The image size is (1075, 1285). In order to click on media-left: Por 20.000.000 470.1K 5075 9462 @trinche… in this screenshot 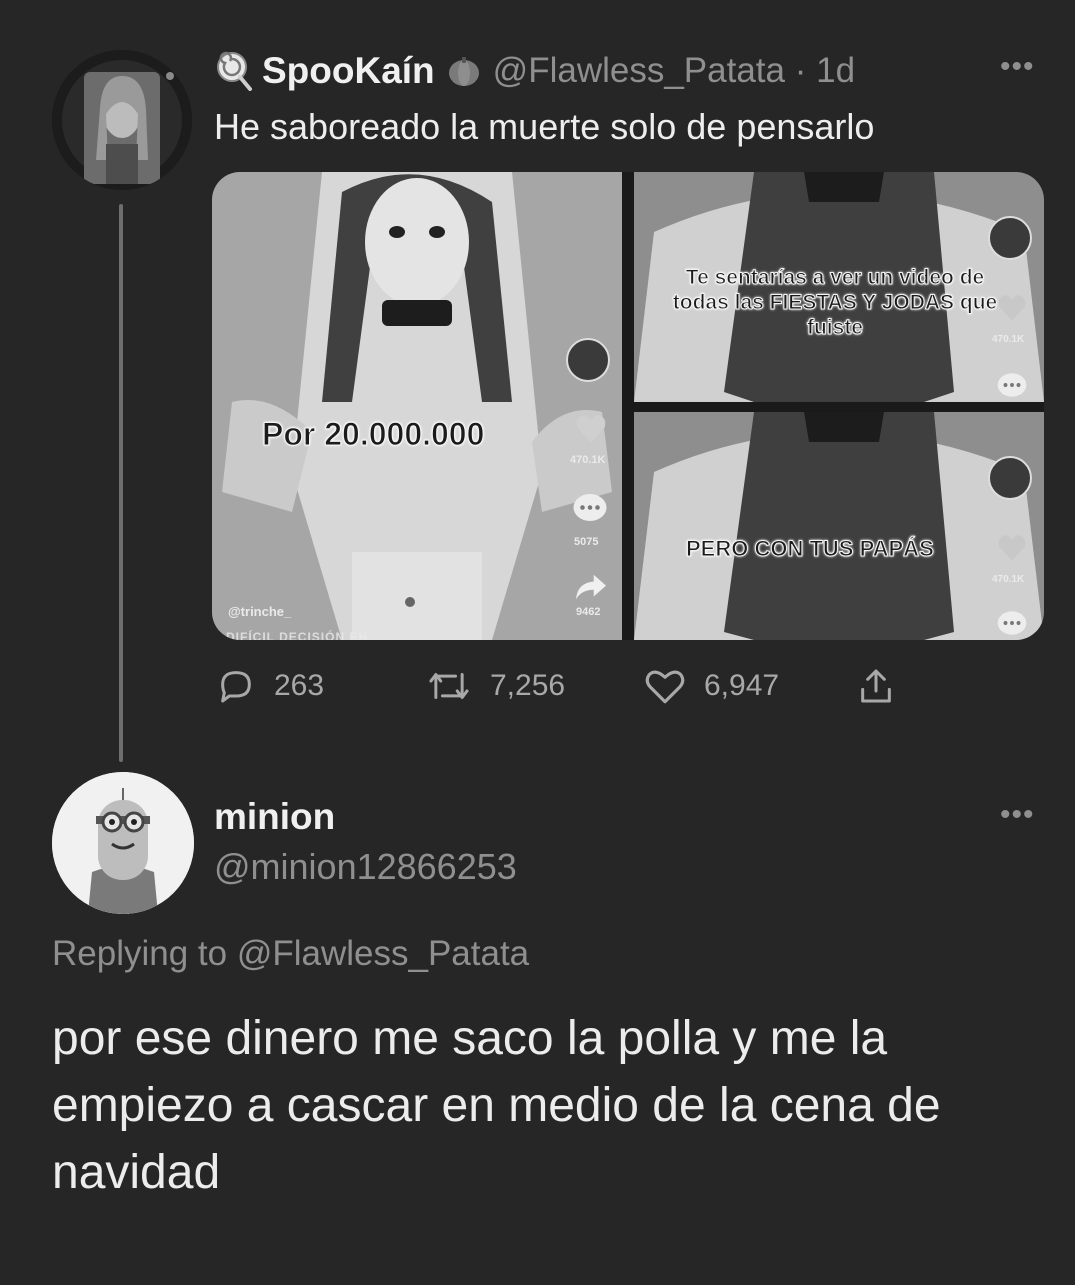, I will do `click(417, 406)`.